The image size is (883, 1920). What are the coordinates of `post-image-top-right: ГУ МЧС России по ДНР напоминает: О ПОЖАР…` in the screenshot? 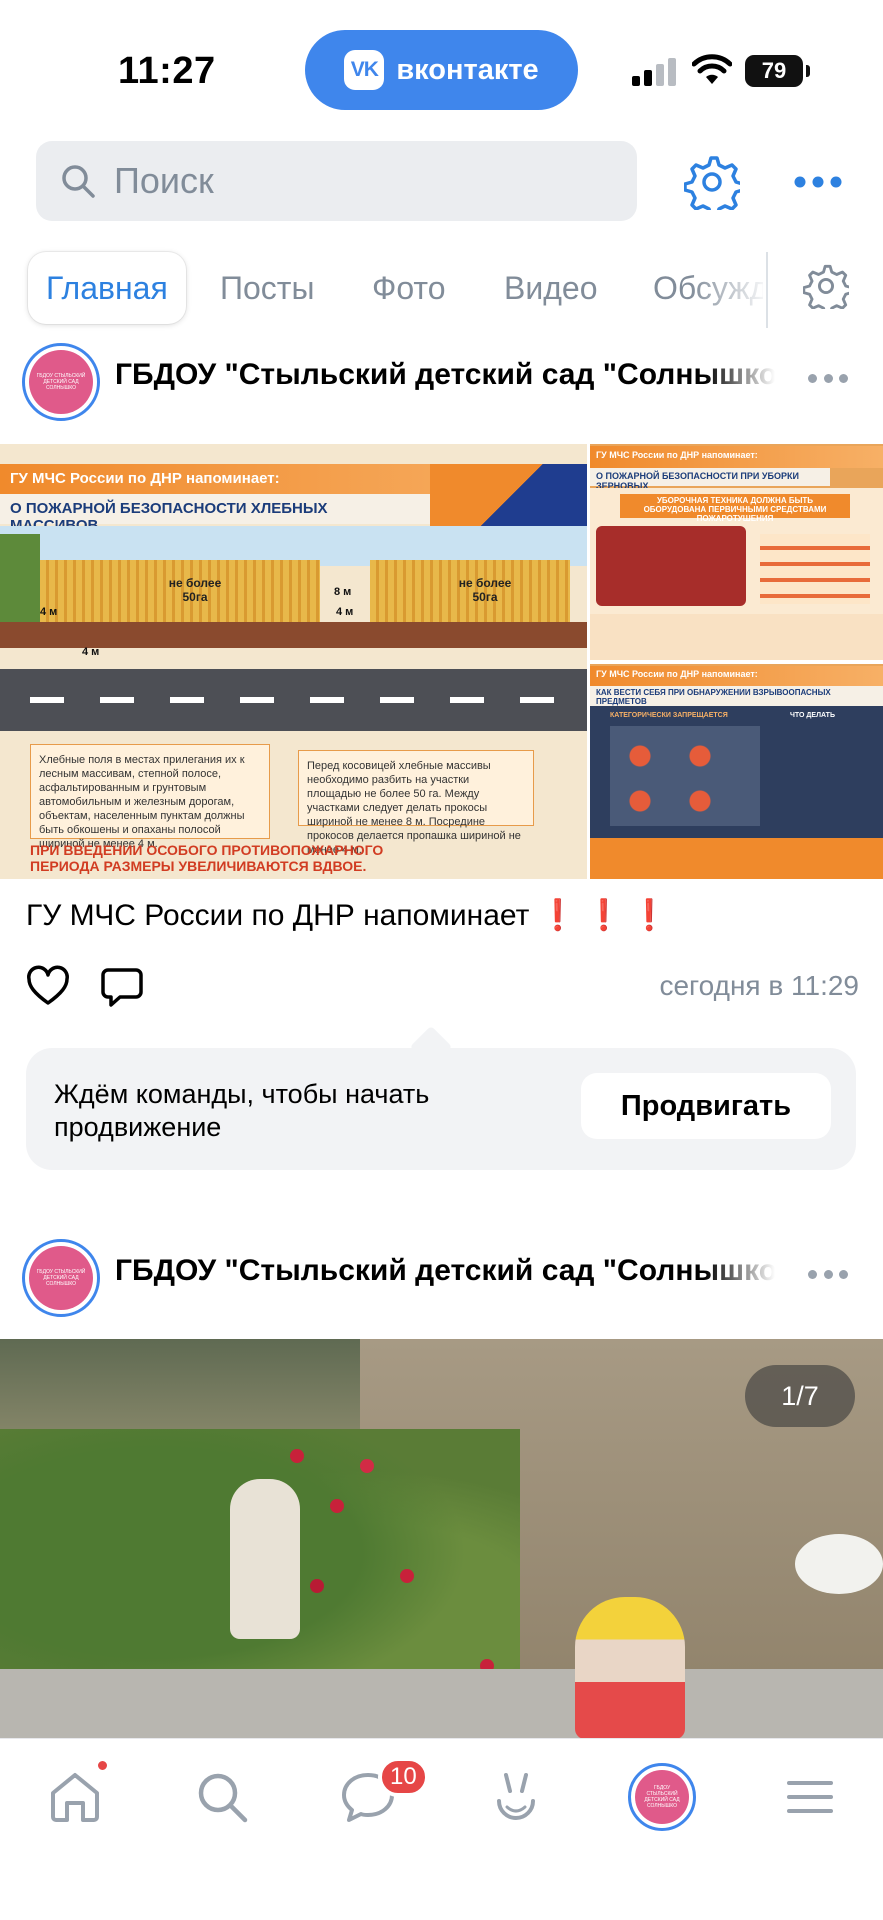 It's located at (736, 552).